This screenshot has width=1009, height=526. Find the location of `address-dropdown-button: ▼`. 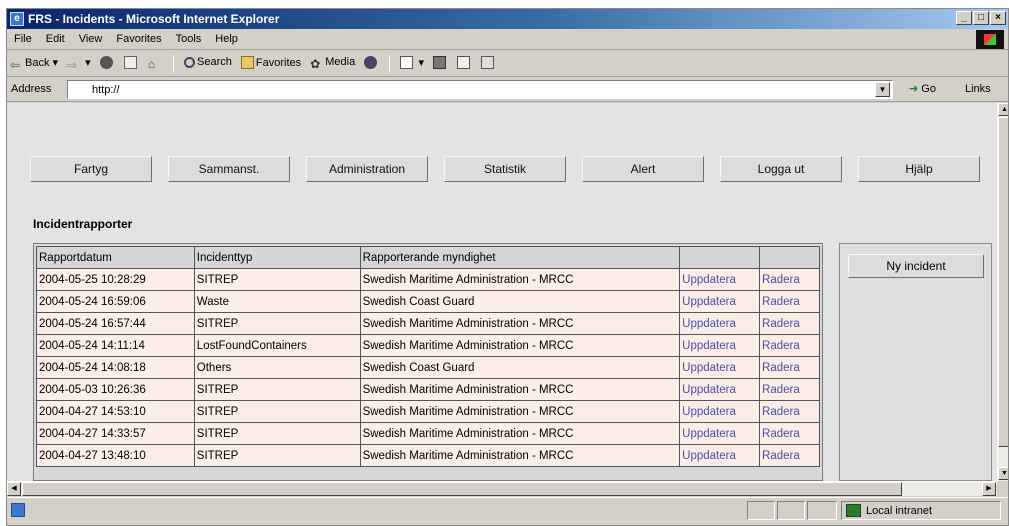

address-dropdown-button: ▼ is located at coordinates (882, 89).